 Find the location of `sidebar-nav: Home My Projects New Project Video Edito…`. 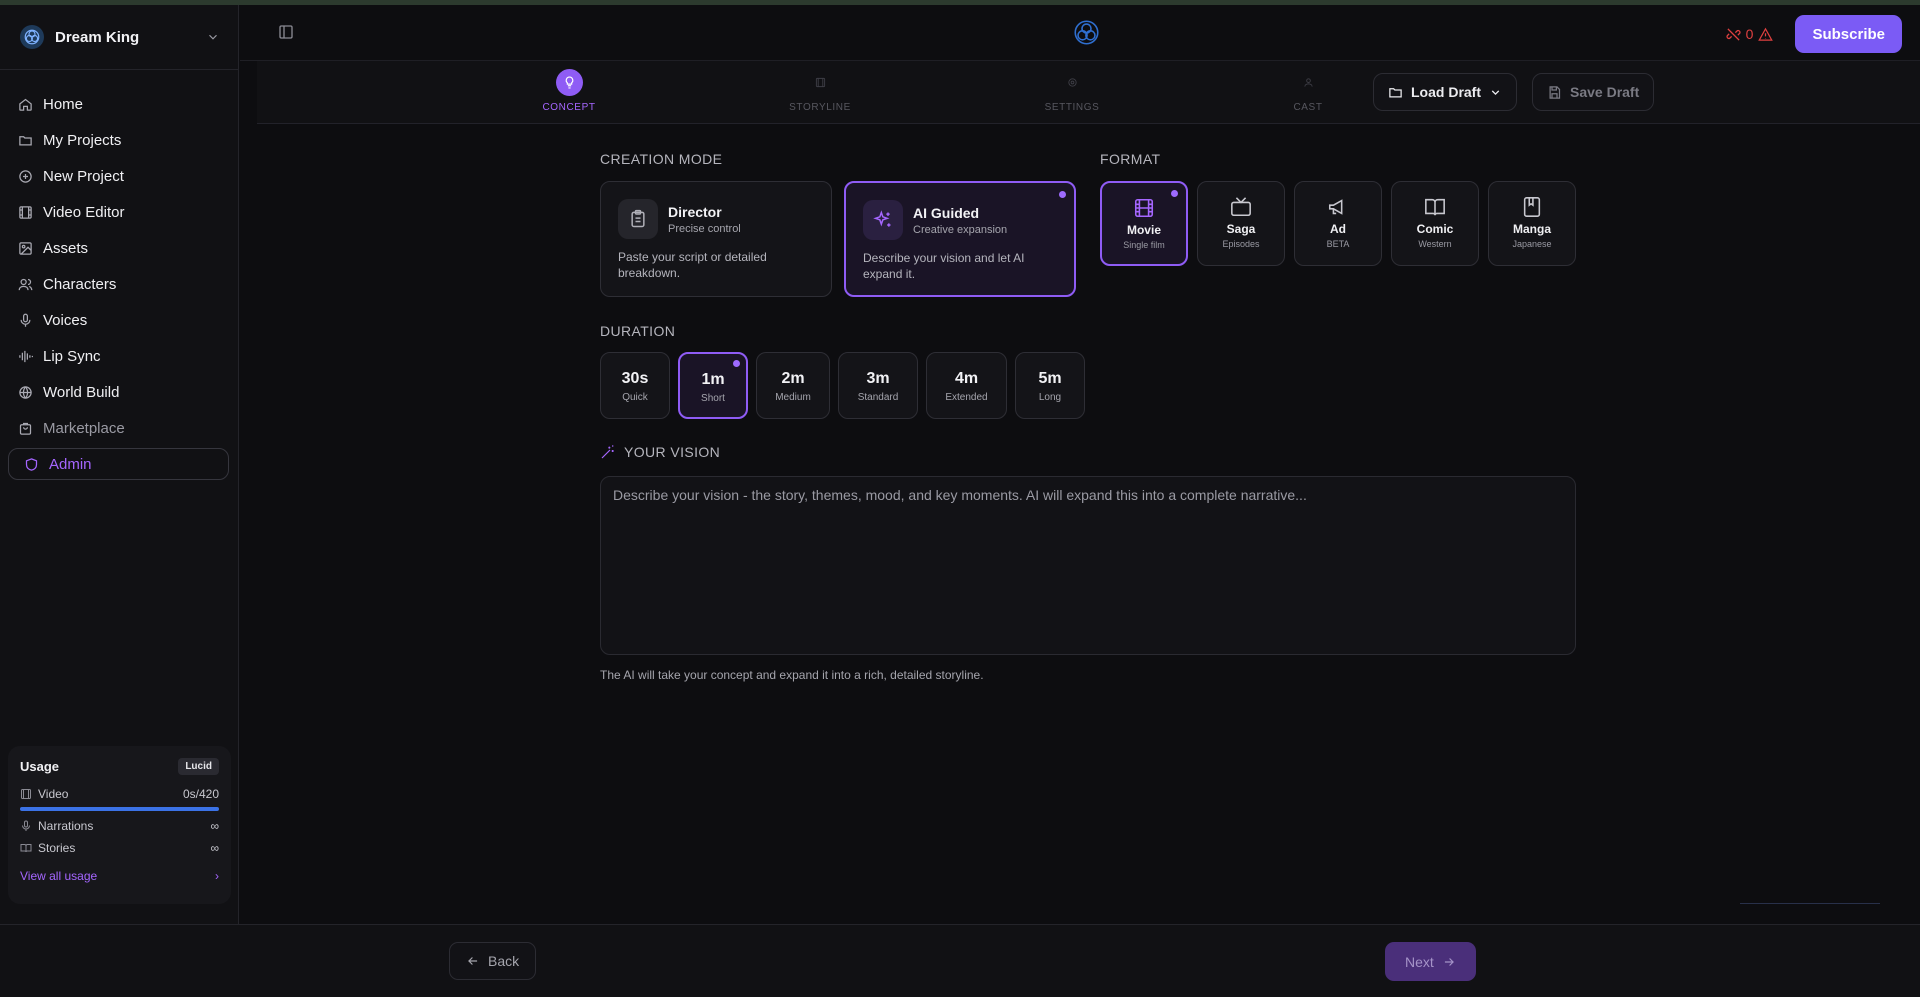

sidebar-nav: Home My Projects New Project Video Edito… is located at coordinates (119, 275).